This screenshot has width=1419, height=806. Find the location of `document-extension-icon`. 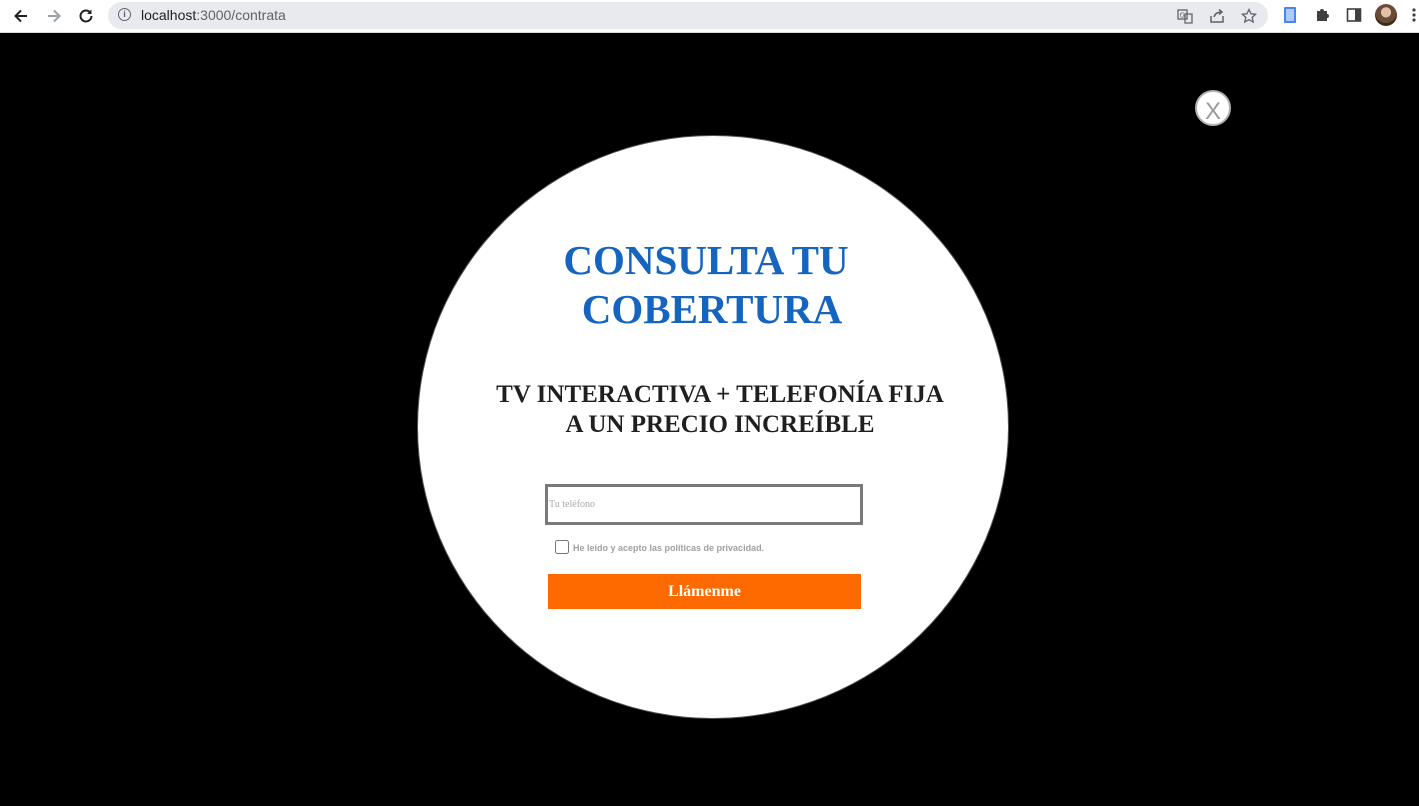

document-extension-icon is located at coordinates (1290, 15).